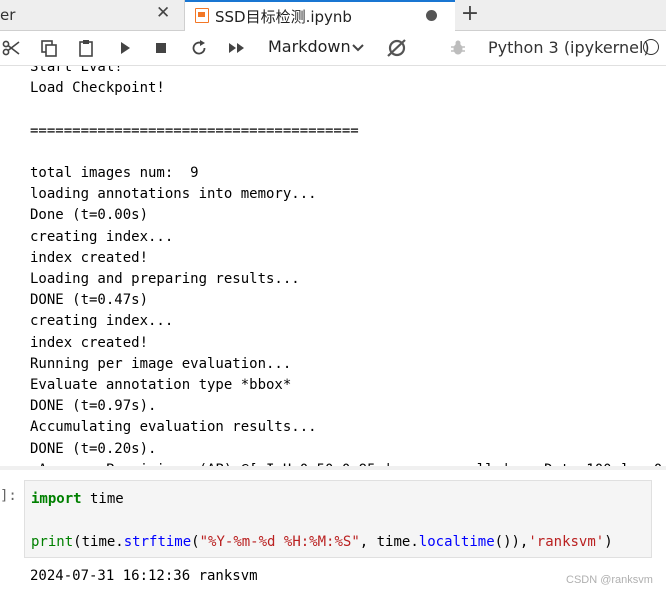  What do you see at coordinates (470, 15) in the screenshot?
I see `add-tab-icon: +` at bounding box center [470, 15].